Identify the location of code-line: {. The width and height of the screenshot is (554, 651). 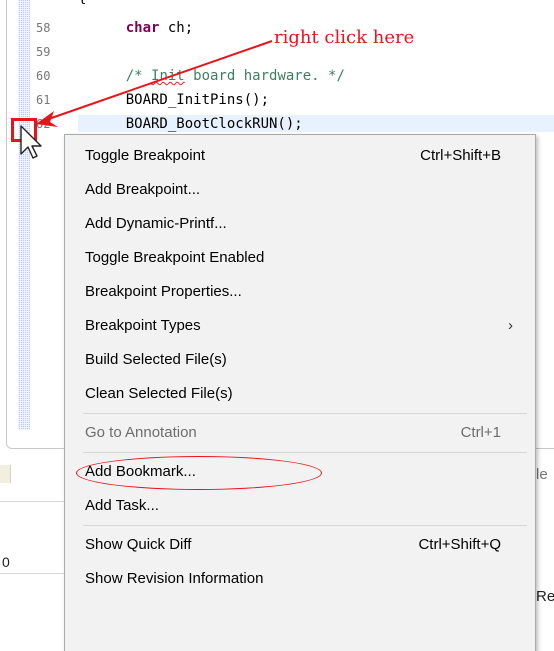
(82, 4).